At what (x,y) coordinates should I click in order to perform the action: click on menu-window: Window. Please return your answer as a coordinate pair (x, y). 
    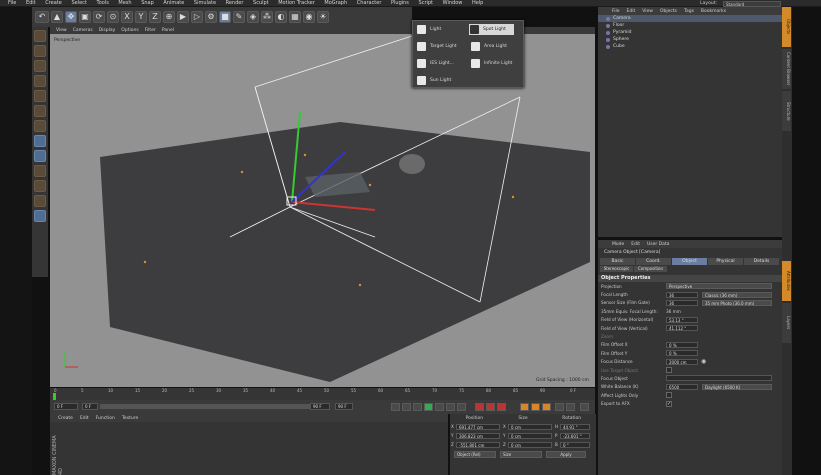
    Looking at the image, I should click on (453, 3).